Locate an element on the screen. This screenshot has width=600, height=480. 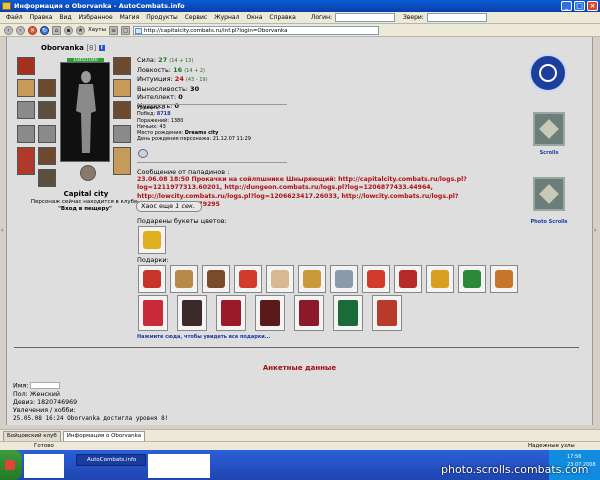
legs-slot-icon is located at coordinates (122, 161).